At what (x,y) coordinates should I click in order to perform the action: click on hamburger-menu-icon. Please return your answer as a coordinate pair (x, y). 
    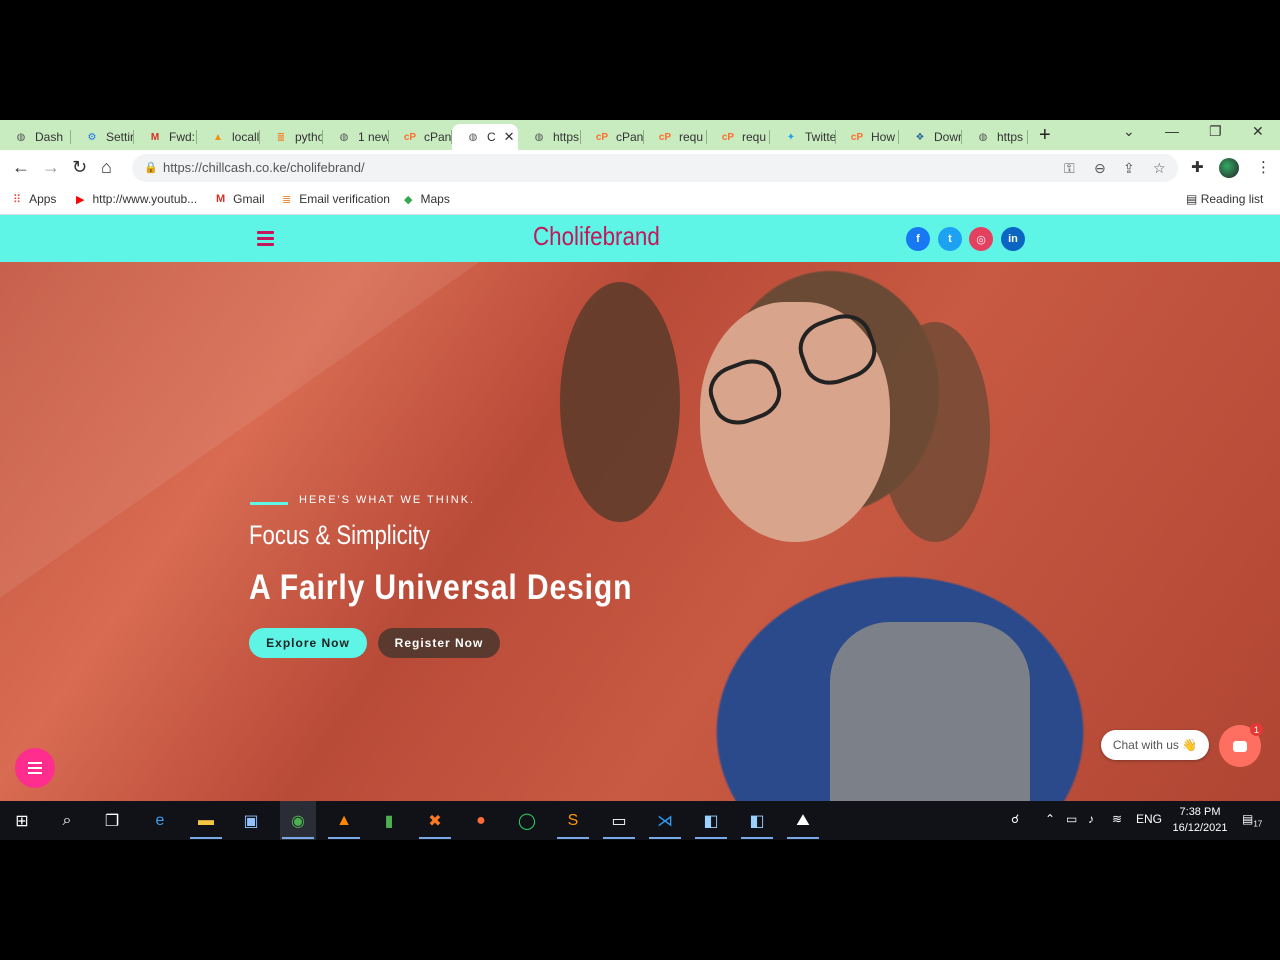
    Looking at the image, I should click on (265, 240).